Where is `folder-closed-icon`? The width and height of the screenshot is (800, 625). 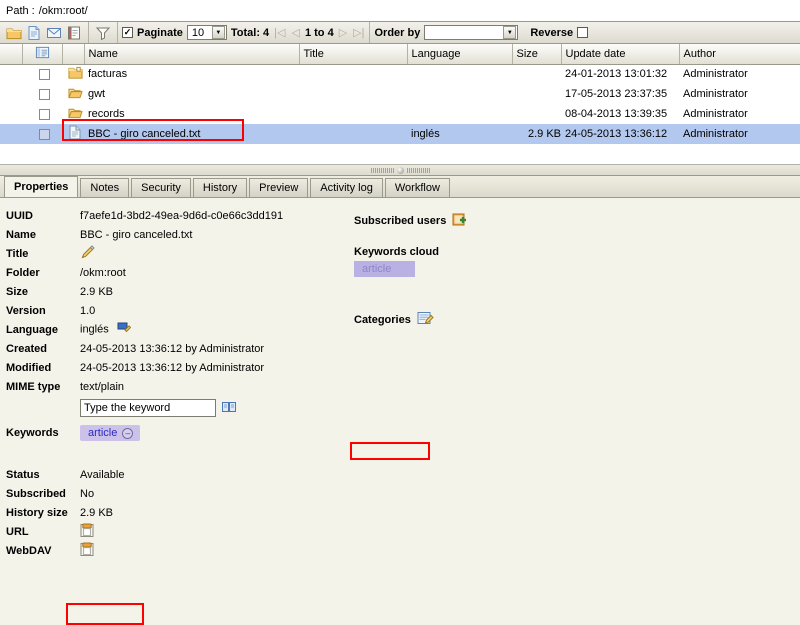
folder-closed-icon is located at coordinates (73, 74).